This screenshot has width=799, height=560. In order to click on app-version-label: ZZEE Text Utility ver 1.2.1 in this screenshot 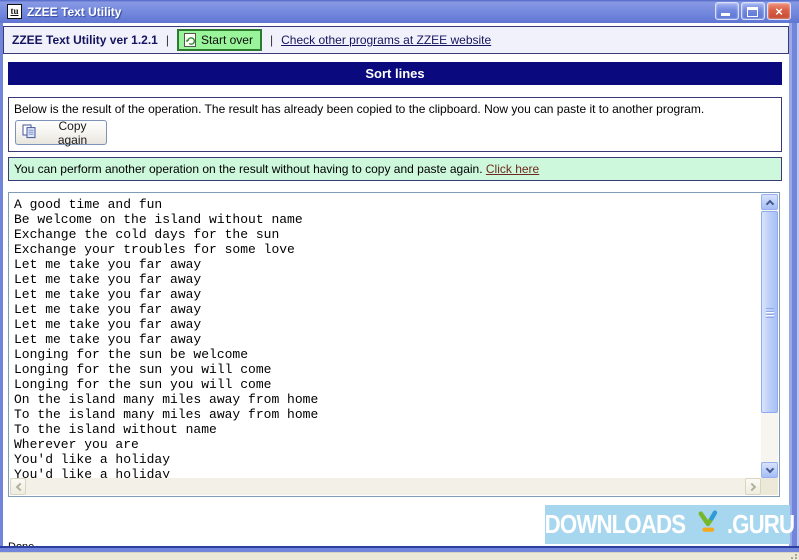, I will do `click(85, 40)`.